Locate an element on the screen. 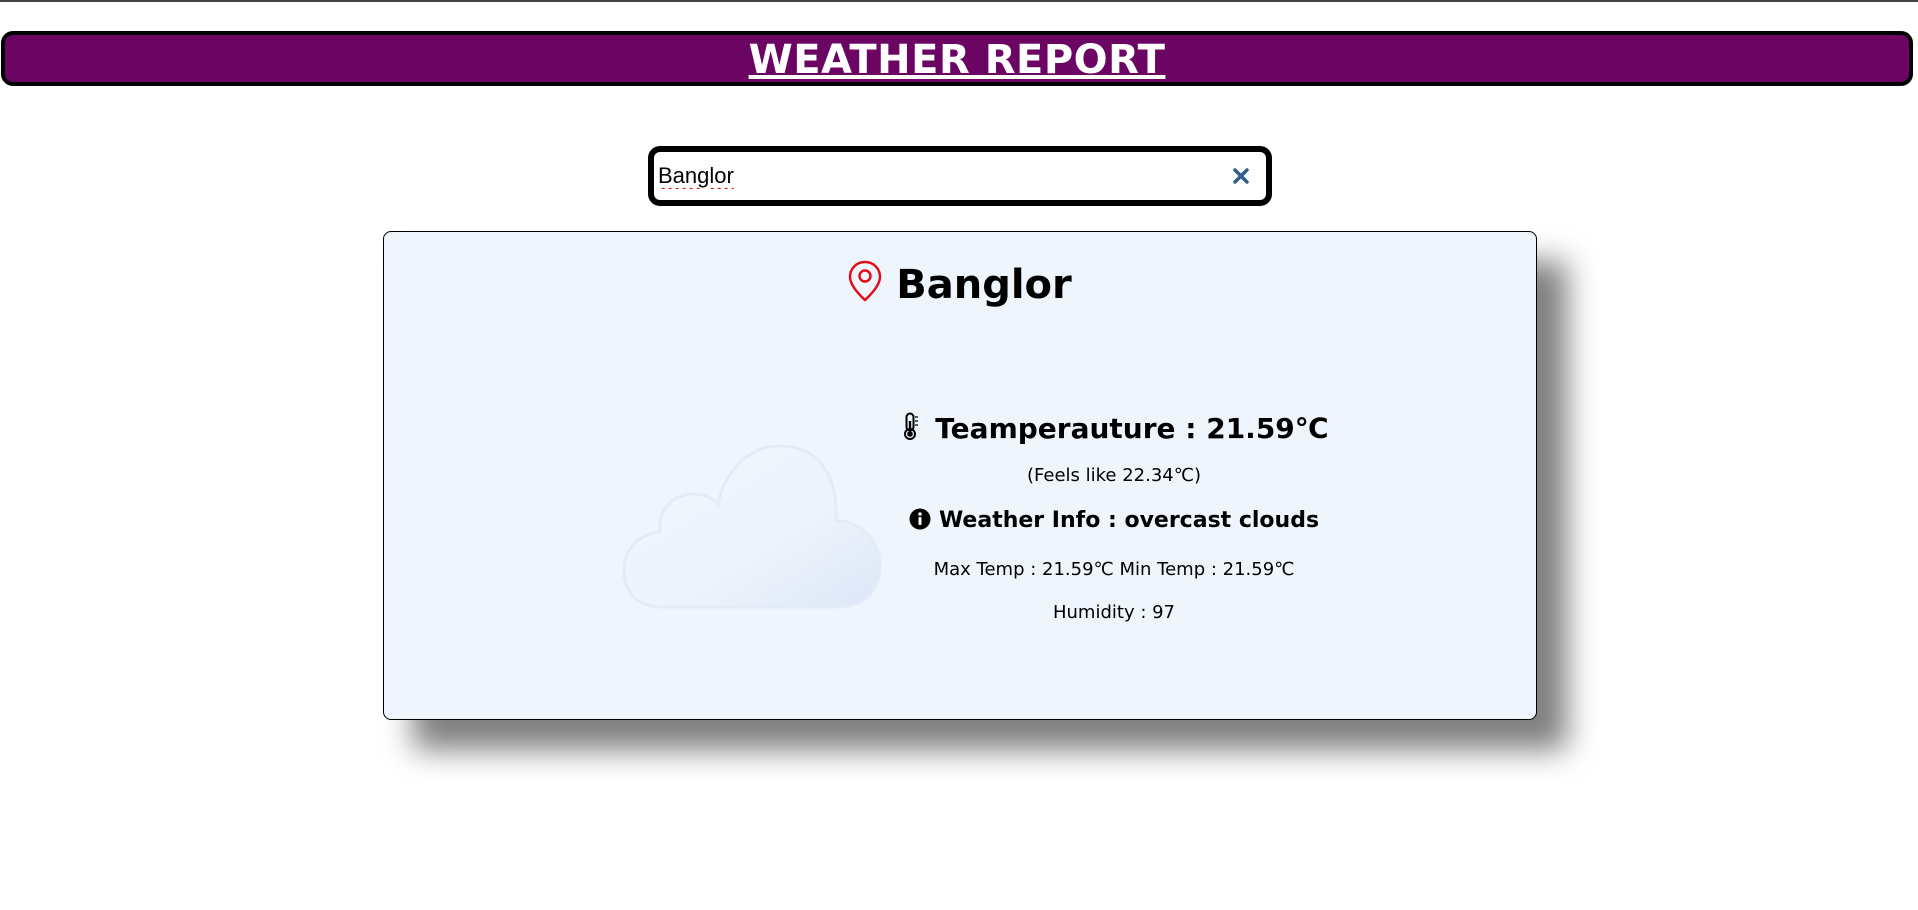  weather-description: Weather Info : overcast clouds is located at coordinates (1129, 520).